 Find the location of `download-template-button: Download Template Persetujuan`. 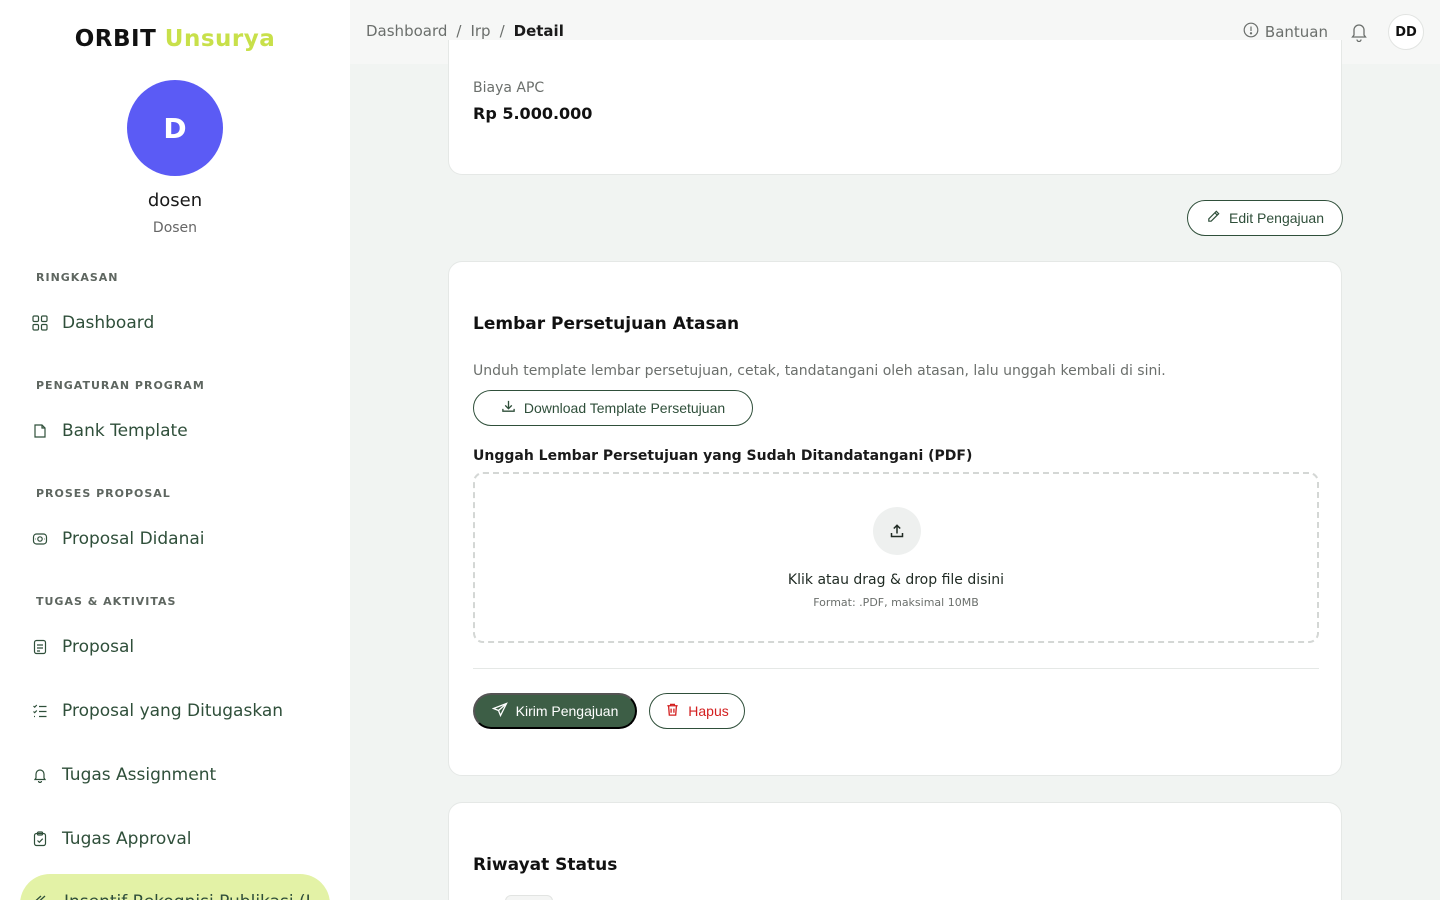

download-template-button: Download Template Persetujuan is located at coordinates (613, 408).